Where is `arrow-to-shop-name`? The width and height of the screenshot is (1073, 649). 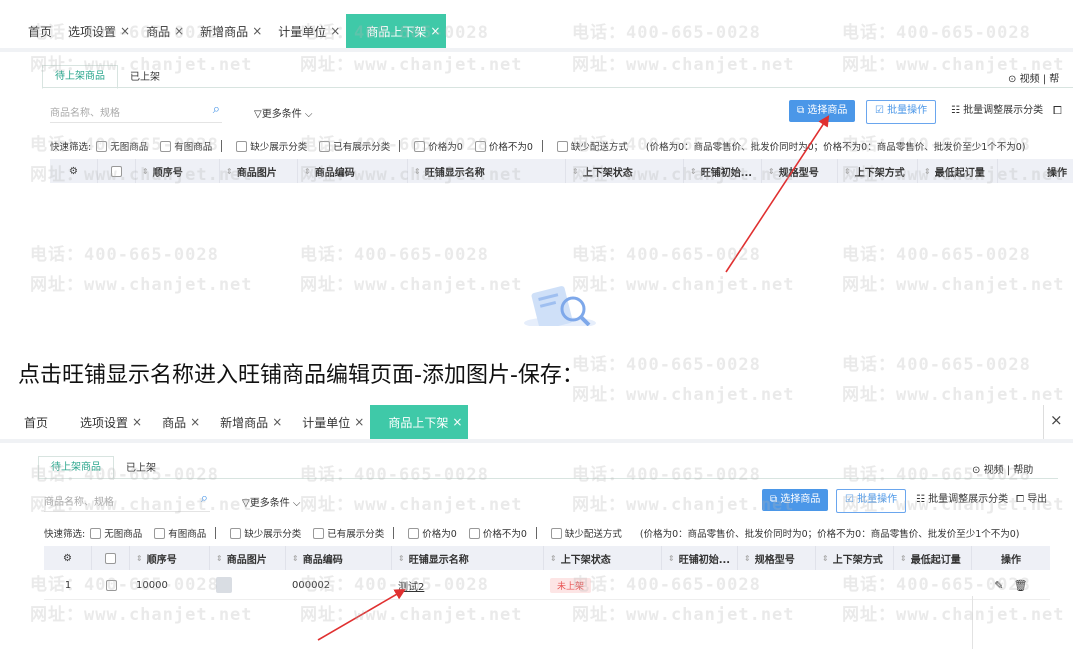 arrow-to-shop-name is located at coordinates (361, 614).